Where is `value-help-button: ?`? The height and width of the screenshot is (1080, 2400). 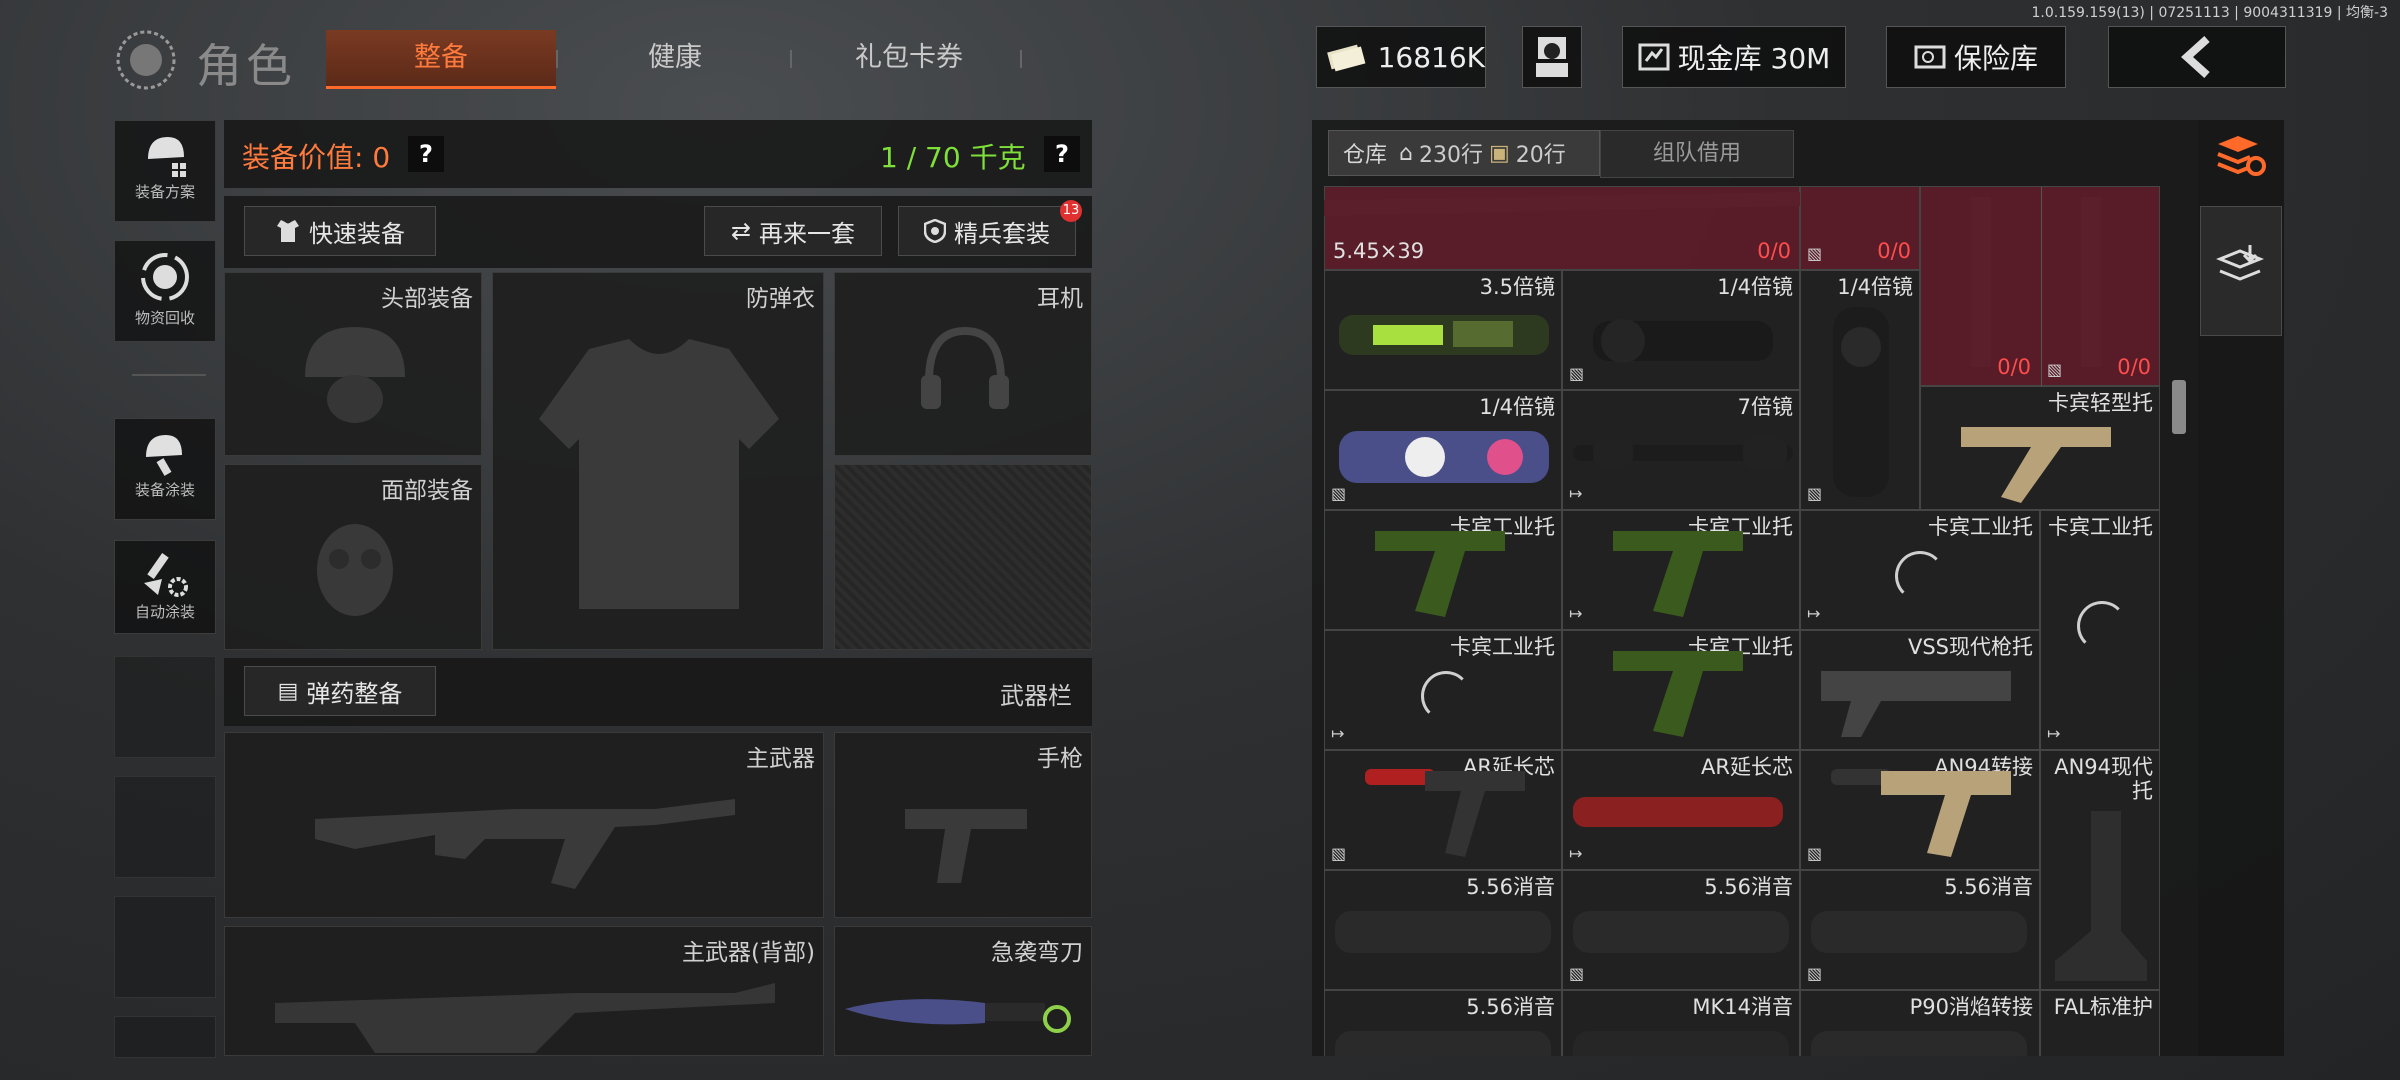
value-help-button: ? is located at coordinates (426, 154).